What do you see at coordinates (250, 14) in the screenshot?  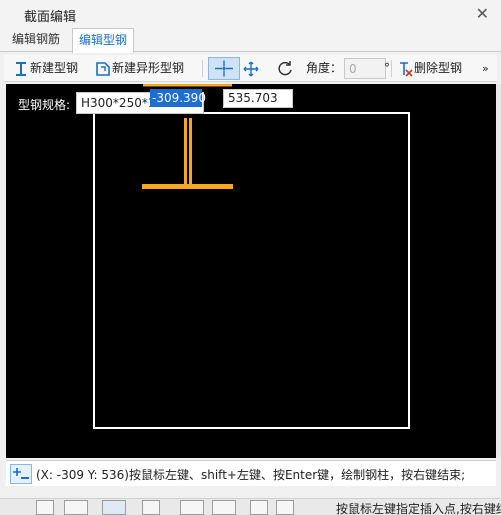 I see `title-bar: 截面编辑 ✕` at bounding box center [250, 14].